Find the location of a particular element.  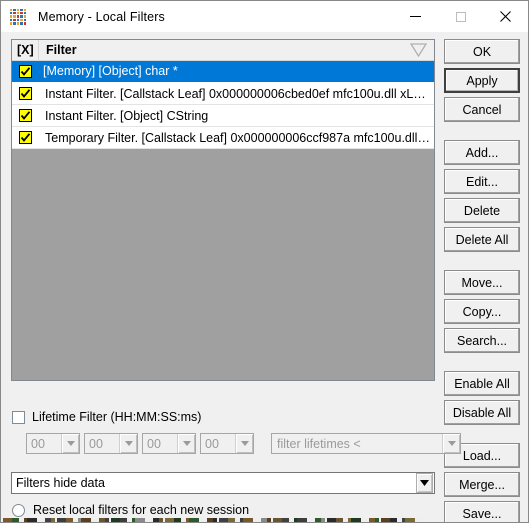

lifetime-millis-value: 00 is located at coordinates (212, 443).